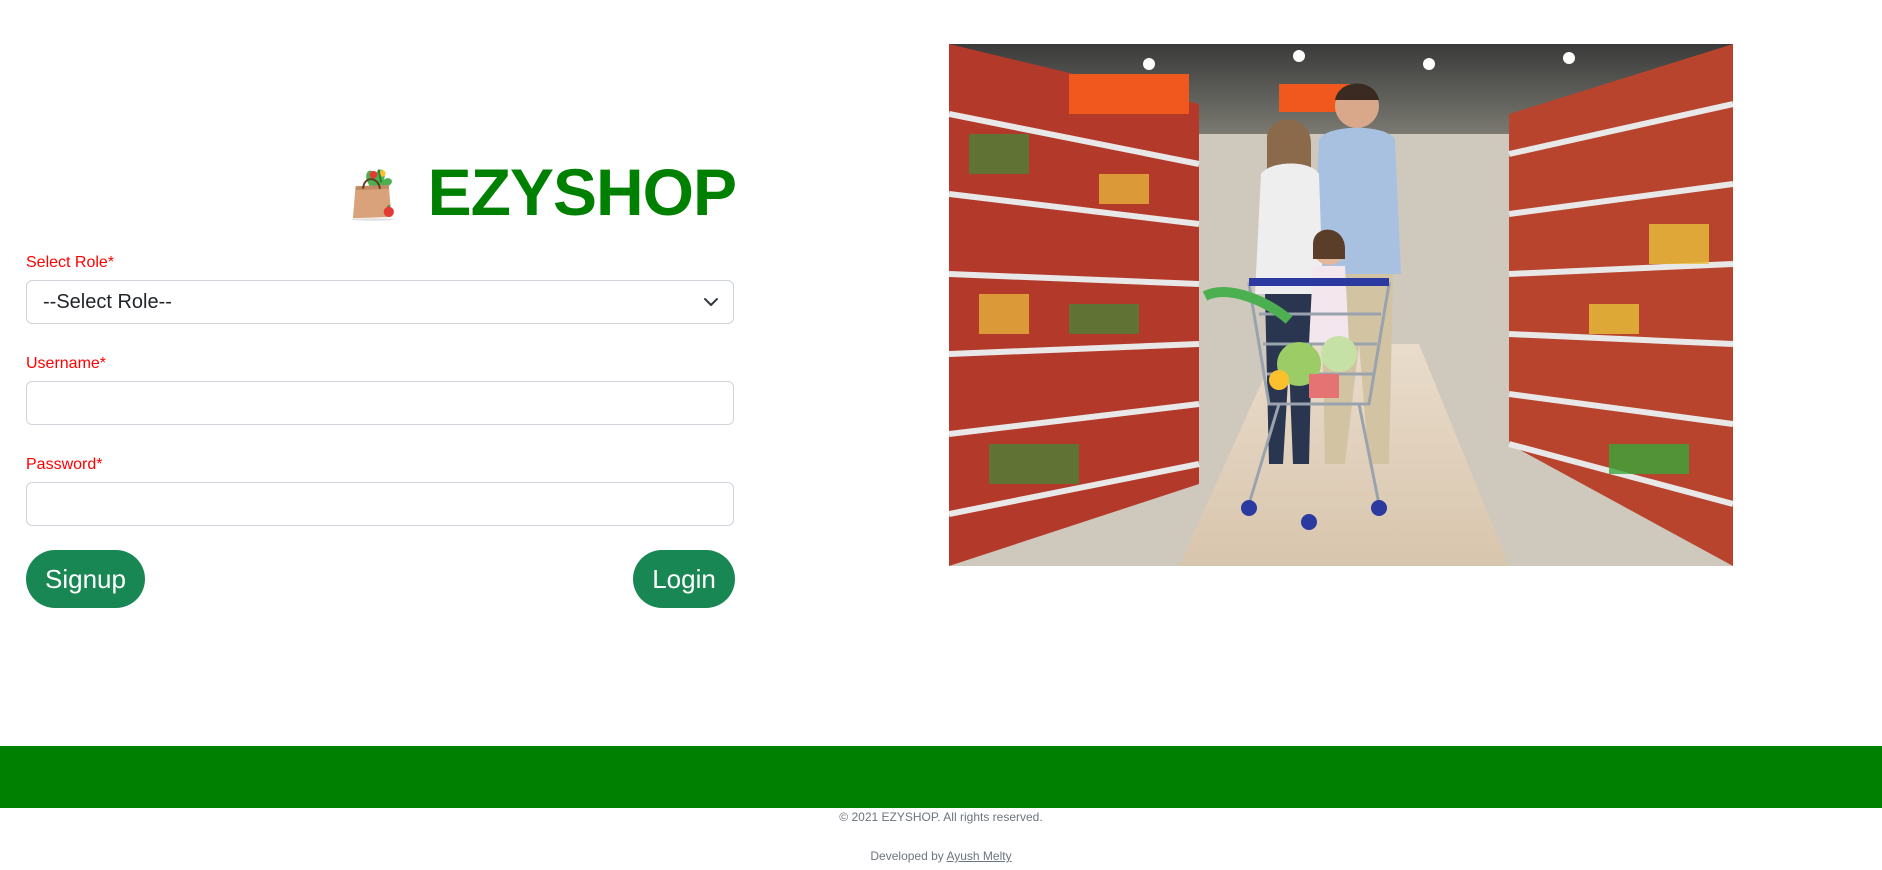 Image resolution: width=1882 pixels, height=870 pixels. I want to click on username-label: Username*, so click(66, 363).